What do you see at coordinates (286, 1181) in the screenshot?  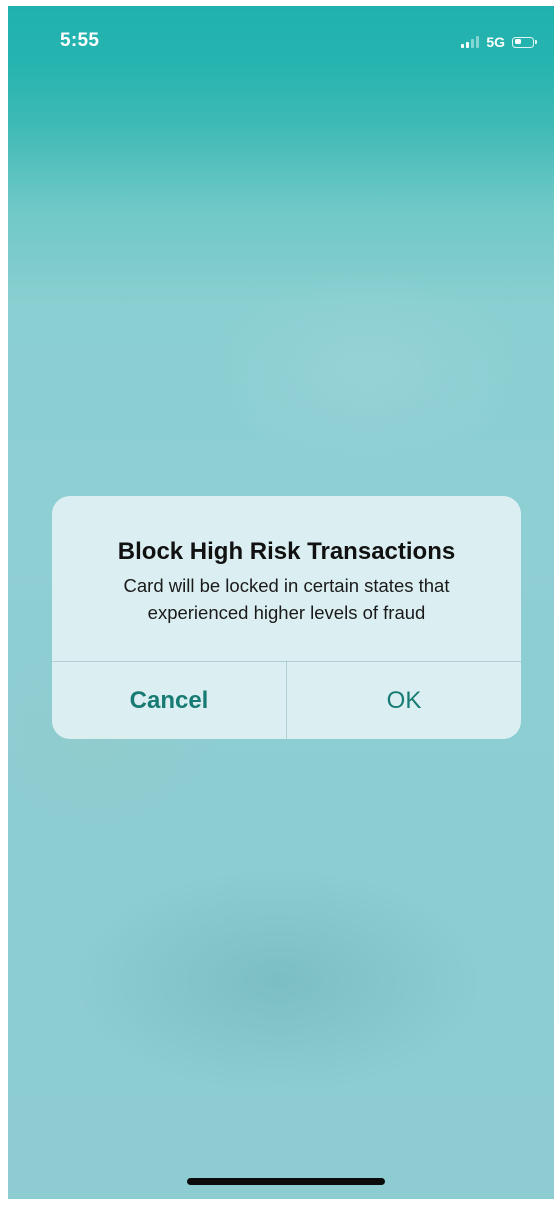 I see `home-indicator` at bounding box center [286, 1181].